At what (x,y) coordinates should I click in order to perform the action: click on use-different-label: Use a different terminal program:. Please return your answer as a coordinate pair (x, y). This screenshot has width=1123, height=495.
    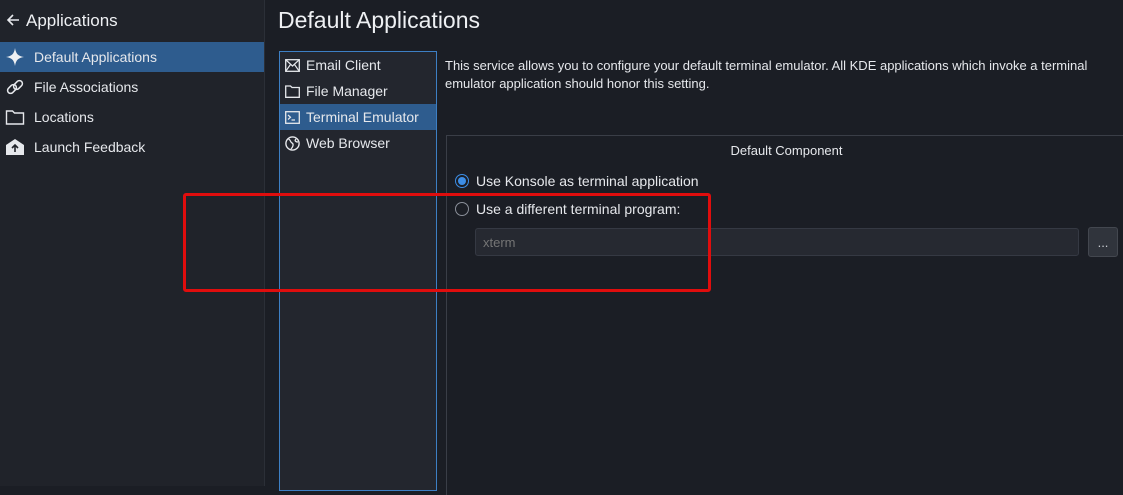
    Looking at the image, I should click on (578, 209).